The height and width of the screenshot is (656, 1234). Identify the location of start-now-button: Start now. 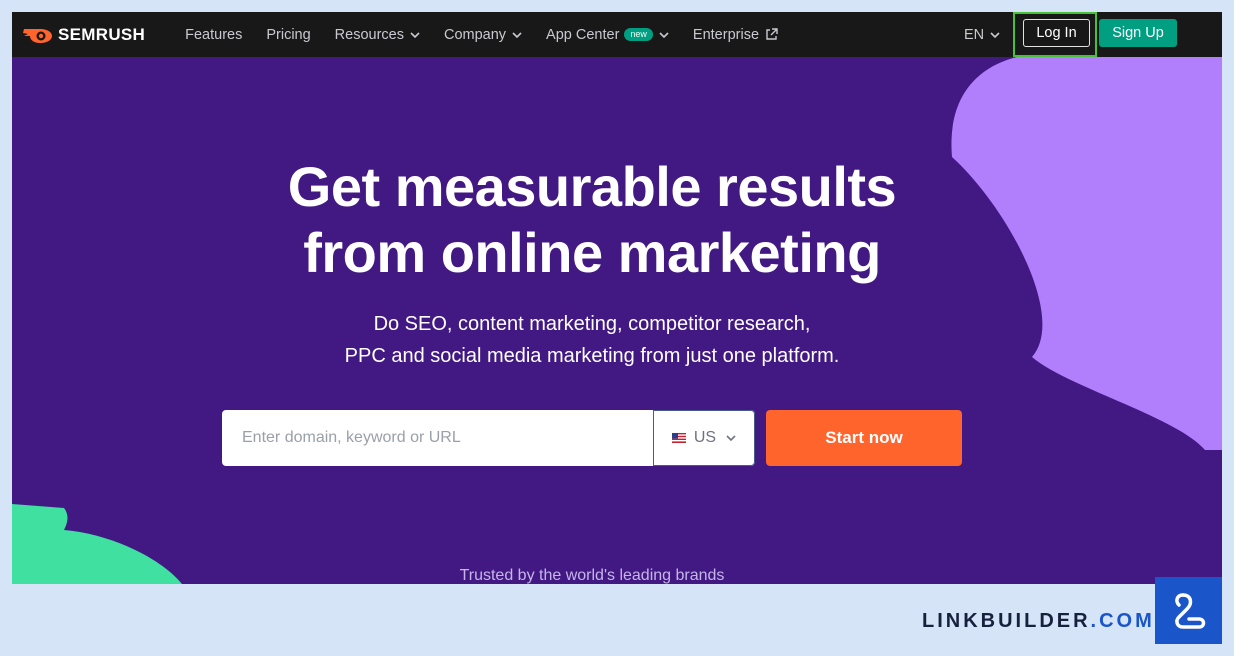
(864, 438).